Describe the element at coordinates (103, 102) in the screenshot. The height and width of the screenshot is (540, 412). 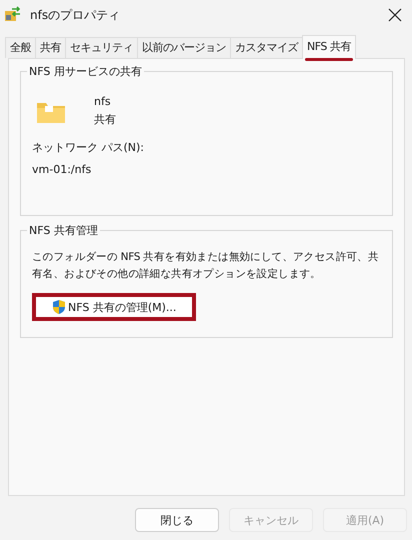
I see `folder-name: nfs` at that location.